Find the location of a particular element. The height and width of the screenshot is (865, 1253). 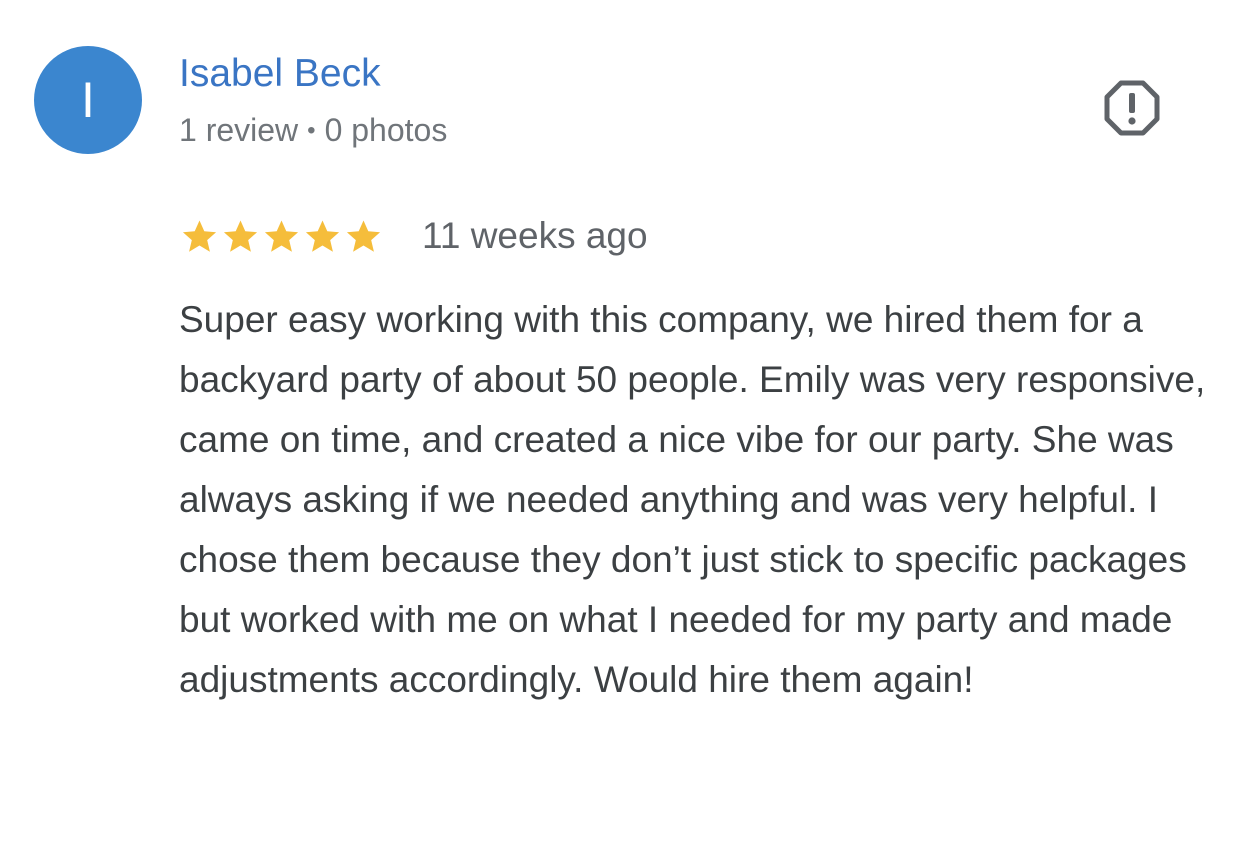

review-date: 11 weeks ago is located at coordinates (535, 235).